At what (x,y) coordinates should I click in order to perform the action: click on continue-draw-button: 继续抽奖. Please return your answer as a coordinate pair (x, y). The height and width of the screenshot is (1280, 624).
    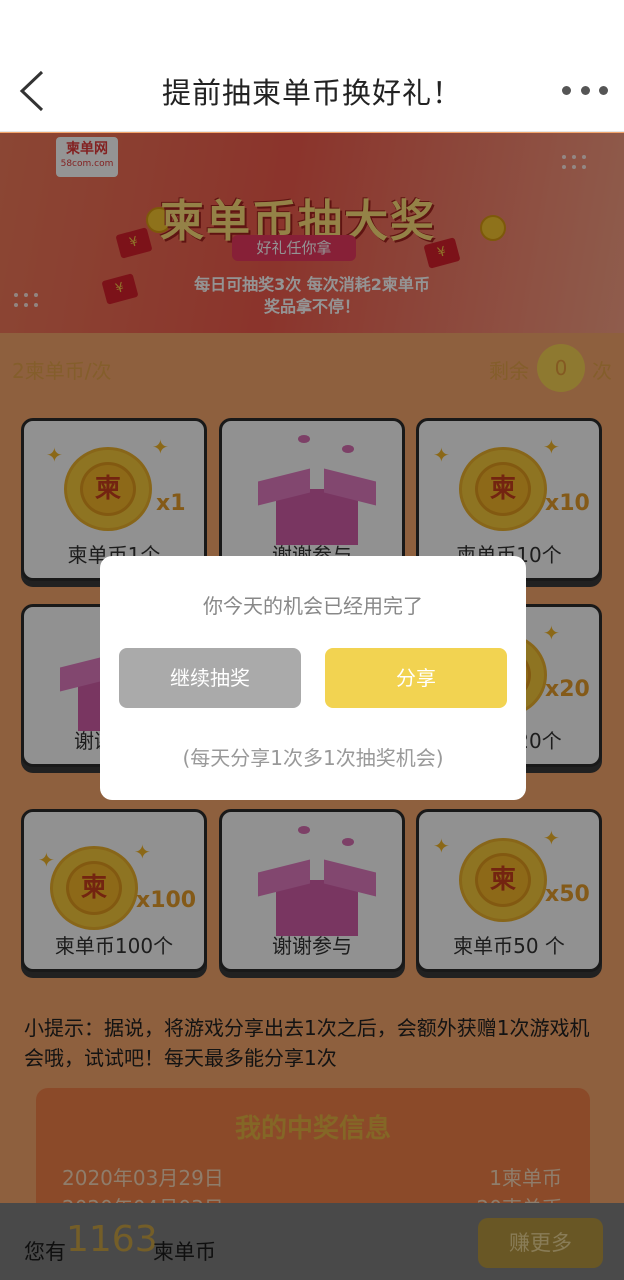
    Looking at the image, I should click on (210, 678).